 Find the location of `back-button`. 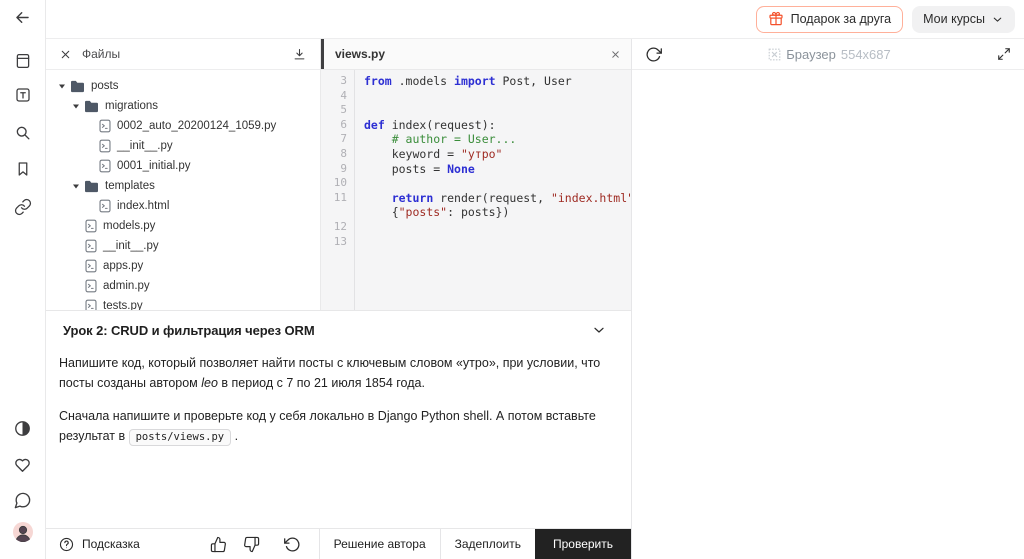

back-button is located at coordinates (22, 17).